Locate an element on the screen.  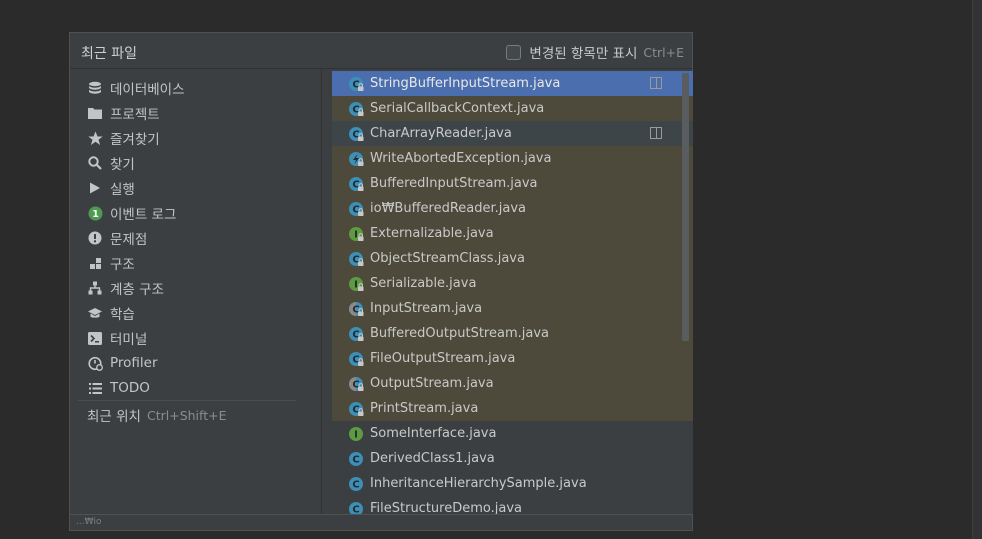
file-list-item: C ObjectStreamClass.java is located at coordinates (512, 258).